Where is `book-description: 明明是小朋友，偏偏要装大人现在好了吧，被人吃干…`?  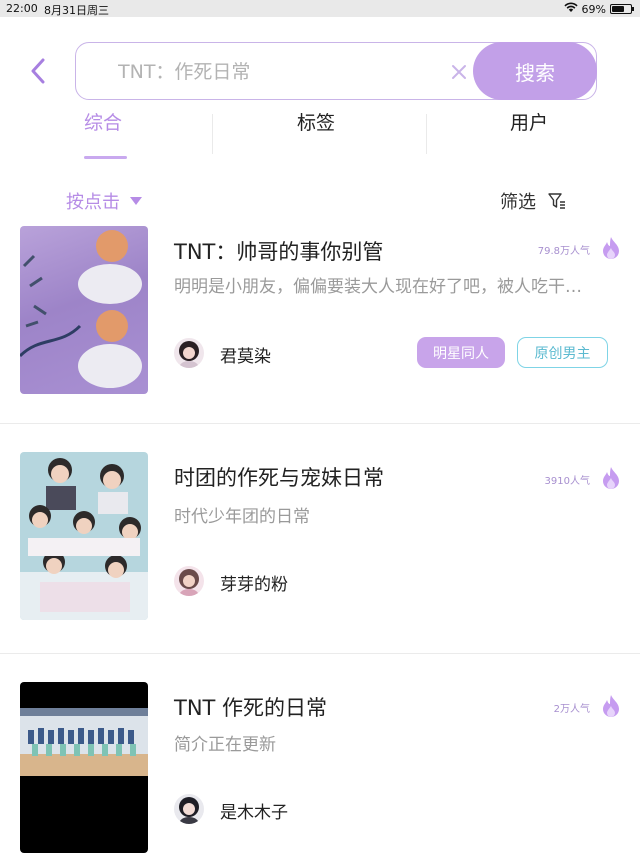
book-description: 明明是小朋友，偏偏要装大人现在好了吧，被人吃干… is located at coordinates (378, 287).